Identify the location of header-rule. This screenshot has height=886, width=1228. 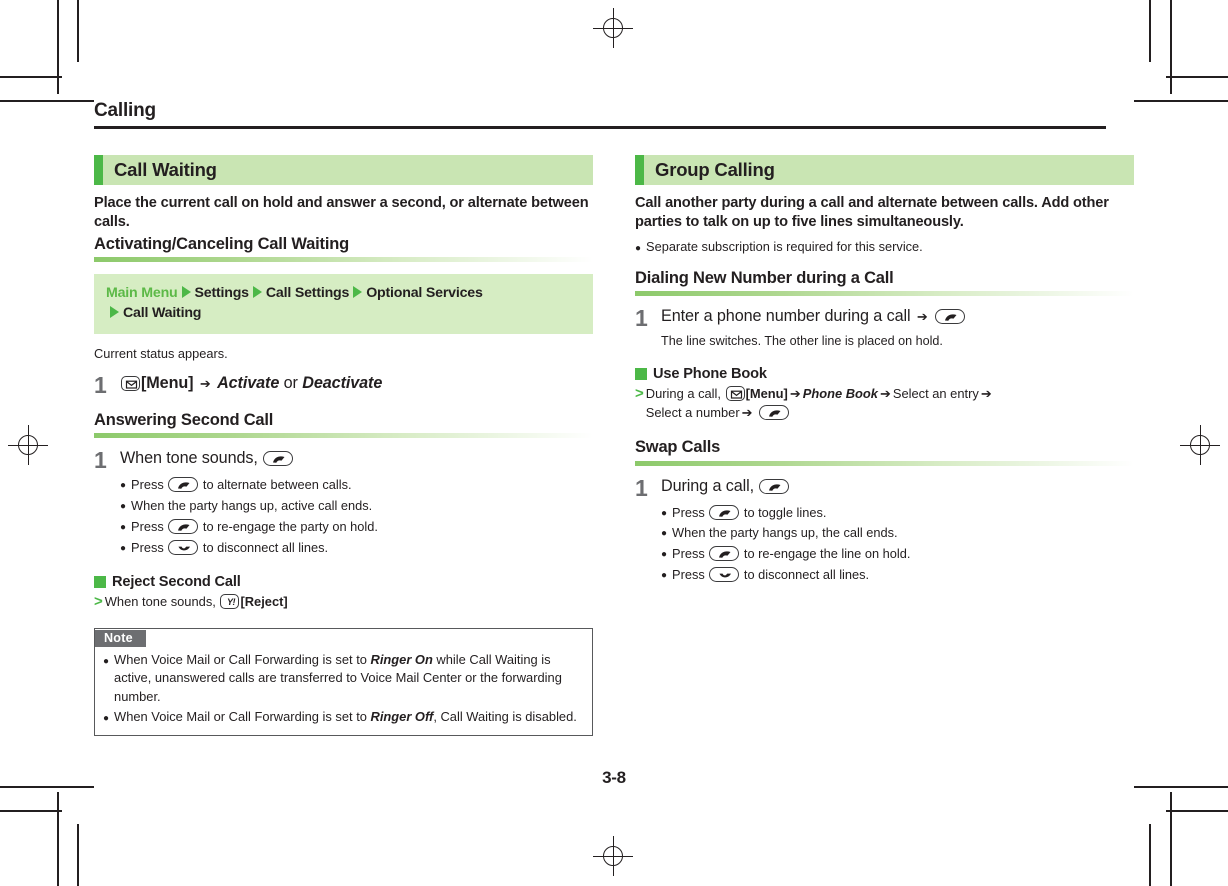
(600, 127).